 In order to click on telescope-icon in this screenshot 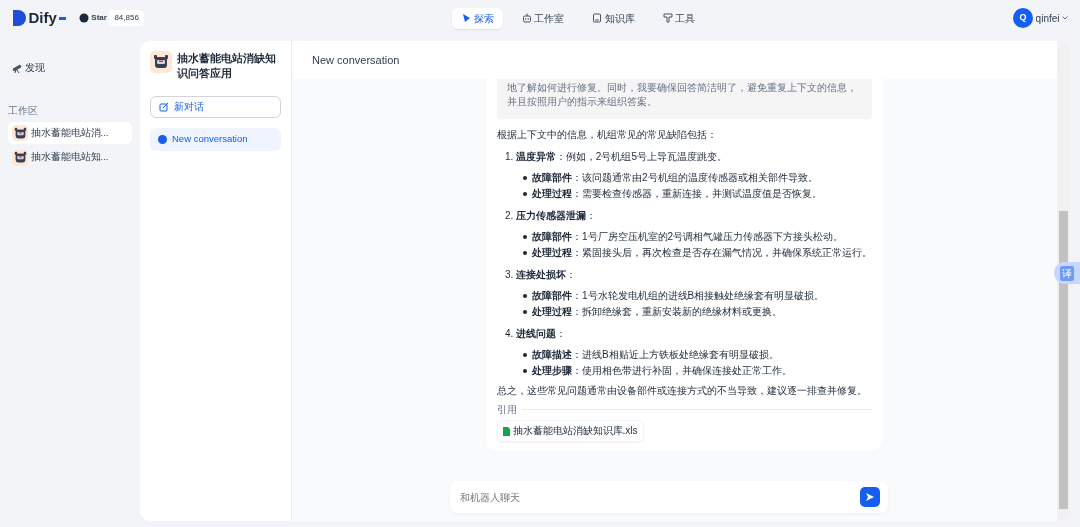, I will do `click(17, 67)`.